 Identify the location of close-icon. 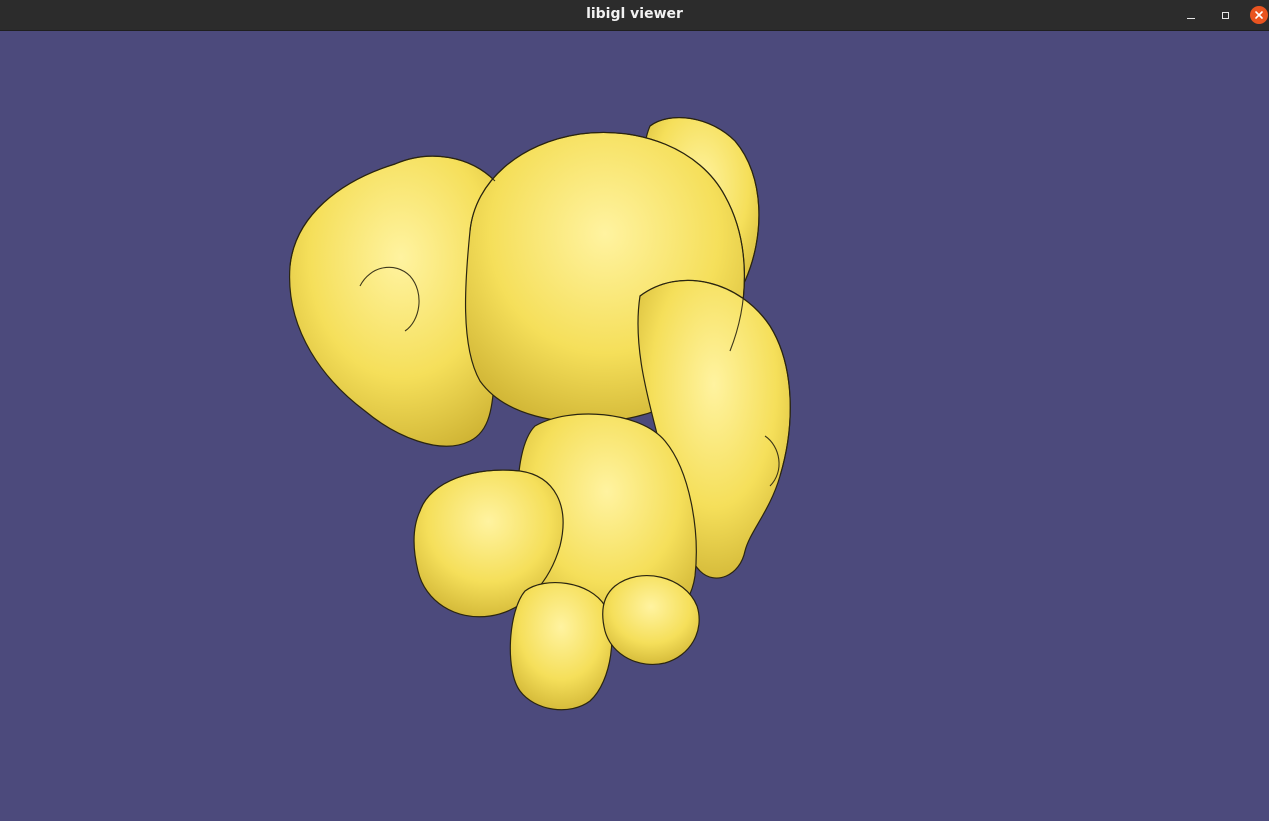
(1259, 15).